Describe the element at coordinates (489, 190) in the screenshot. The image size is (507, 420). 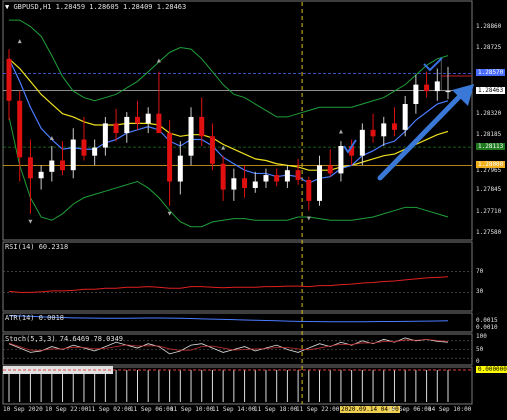
I see `price-tick-label: 1.27845` at that location.